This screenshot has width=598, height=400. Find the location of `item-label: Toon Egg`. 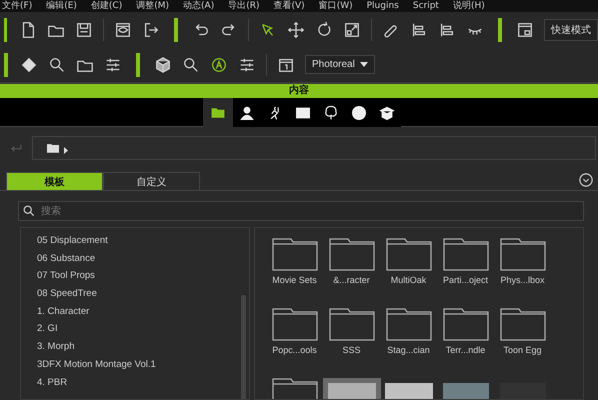

item-label: Toon Egg is located at coordinates (522, 350).